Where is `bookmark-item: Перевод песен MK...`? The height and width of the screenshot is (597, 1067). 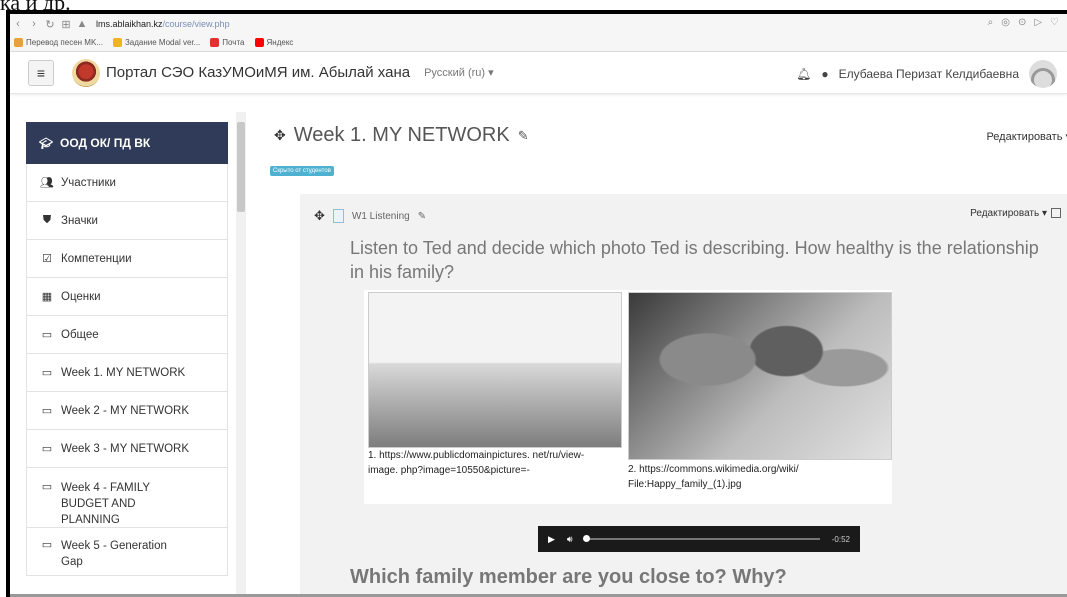 bookmark-item: Перевод песен MK... is located at coordinates (58, 42).